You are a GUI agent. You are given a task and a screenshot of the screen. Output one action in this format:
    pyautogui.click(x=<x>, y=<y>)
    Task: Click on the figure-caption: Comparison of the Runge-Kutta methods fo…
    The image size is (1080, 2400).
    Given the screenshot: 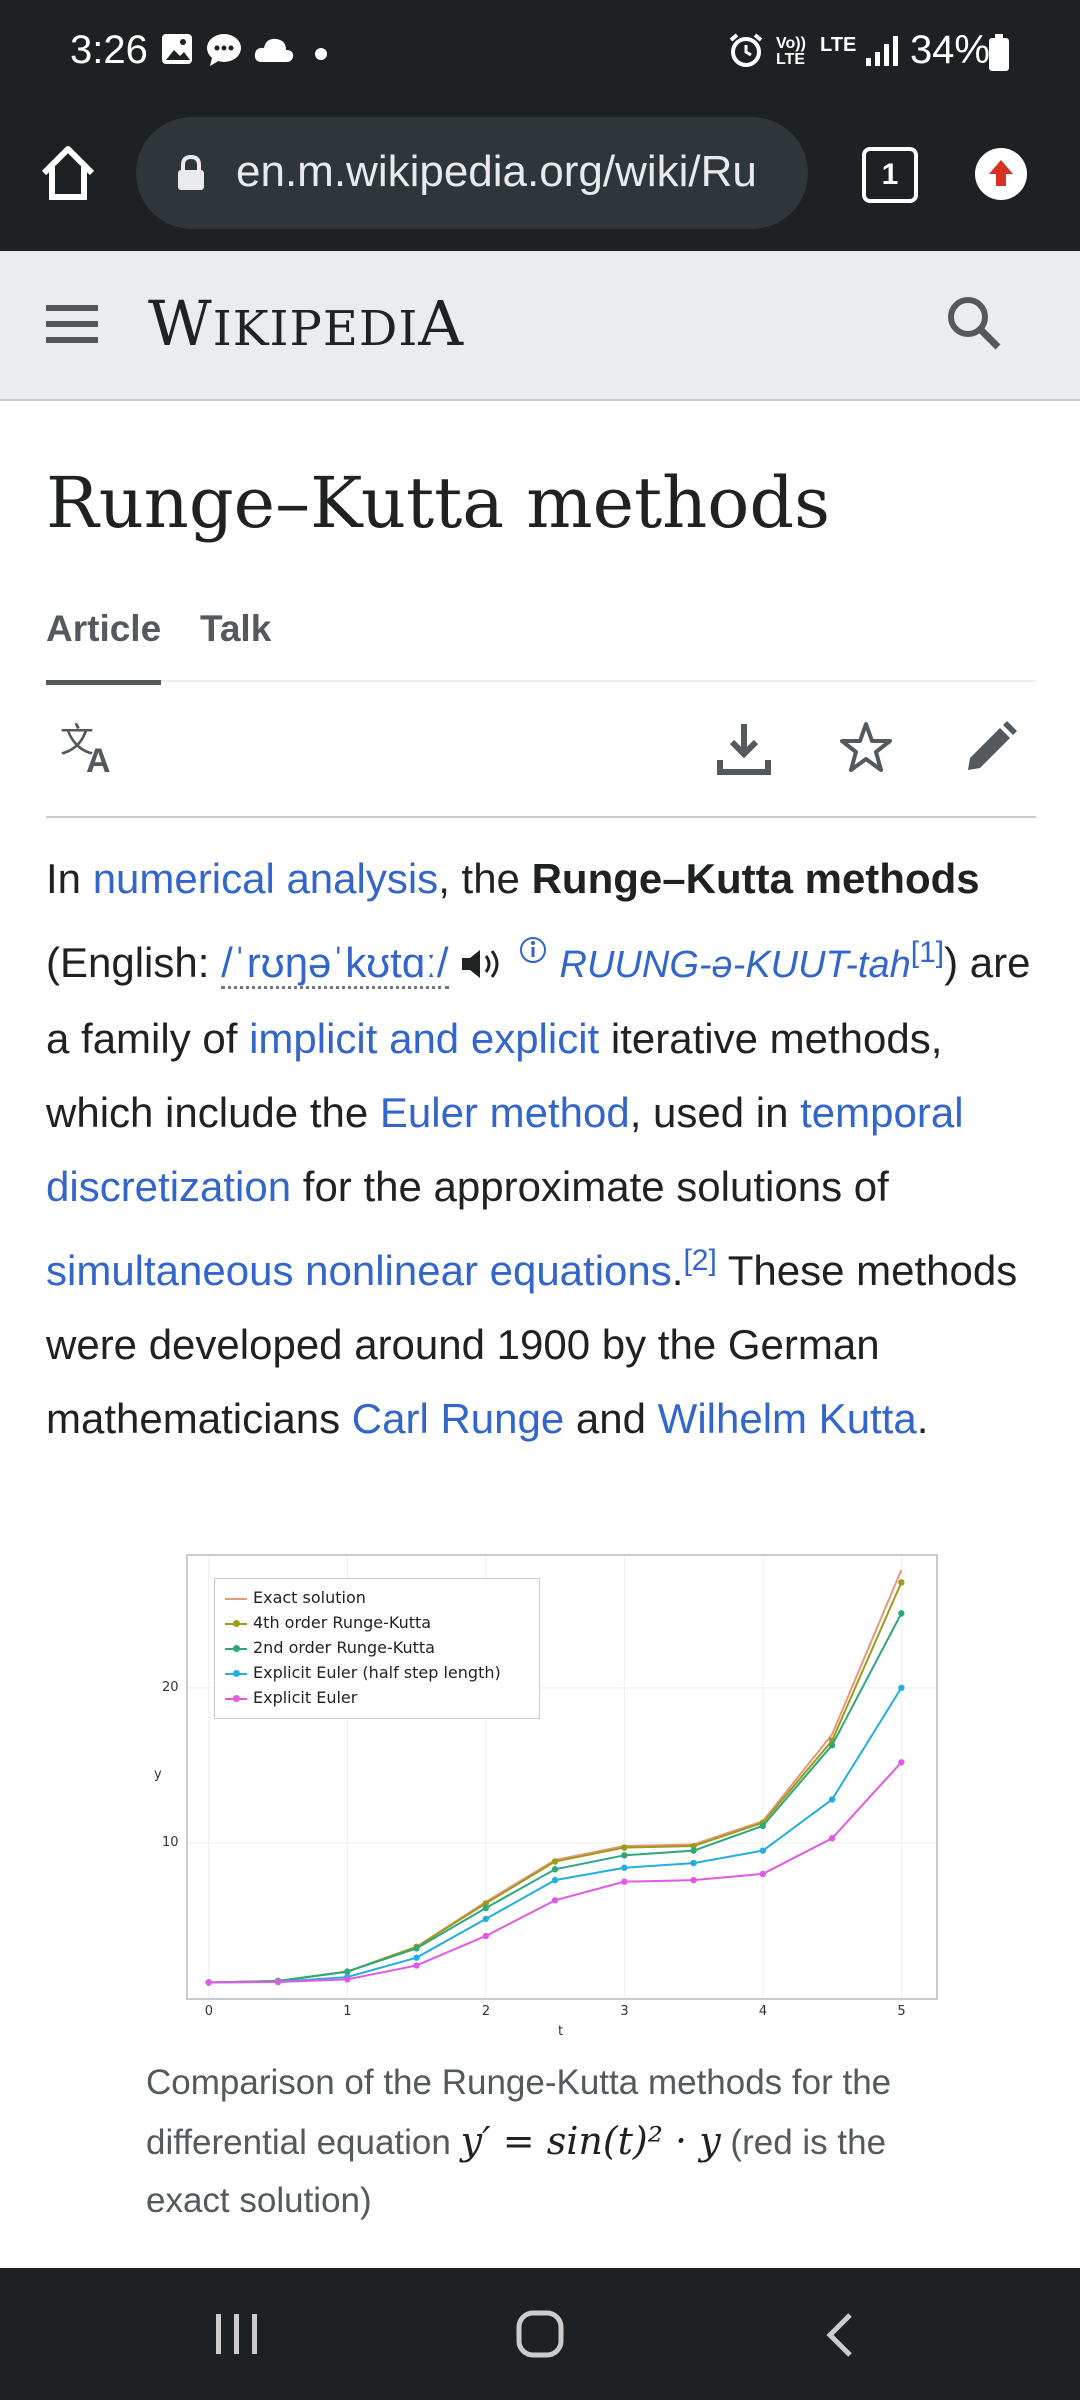 What is the action you would take?
    pyautogui.click(x=556, y=2142)
    